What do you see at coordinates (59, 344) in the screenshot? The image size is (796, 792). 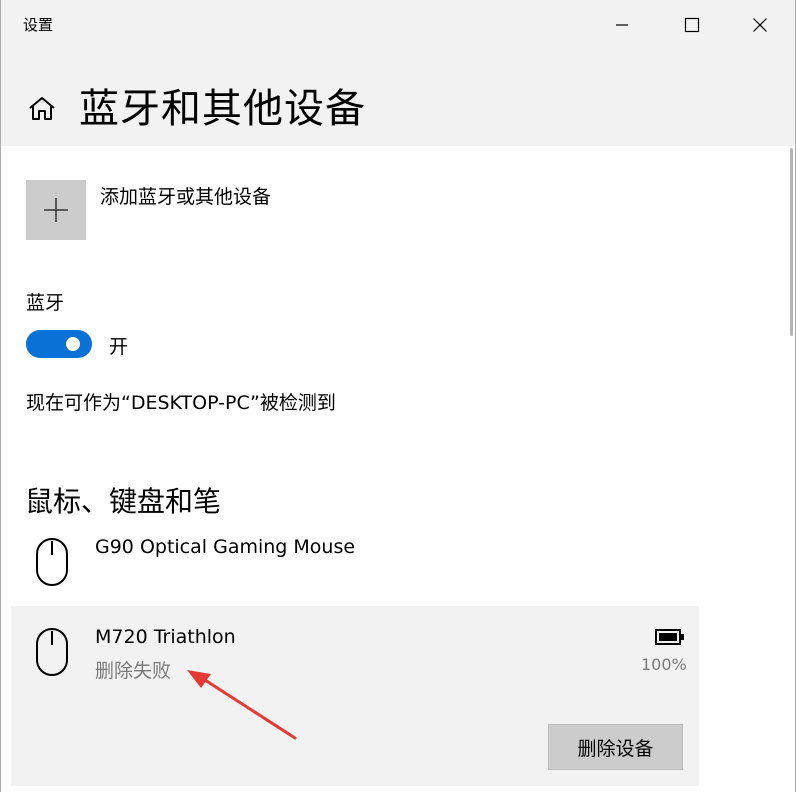 I see `bluetooth-toggle` at bounding box center [59, 344].